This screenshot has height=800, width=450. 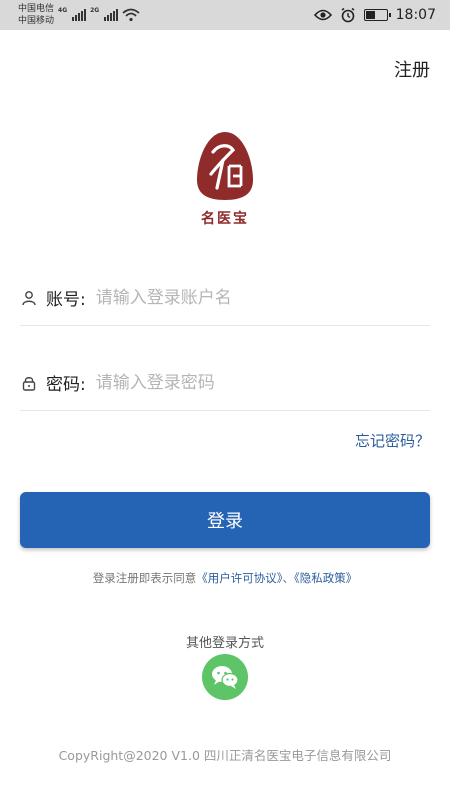 What do you see at coordinates (131, 15) in the screenshot?
I see `wifi-icon` at bounding box center [131, 15].